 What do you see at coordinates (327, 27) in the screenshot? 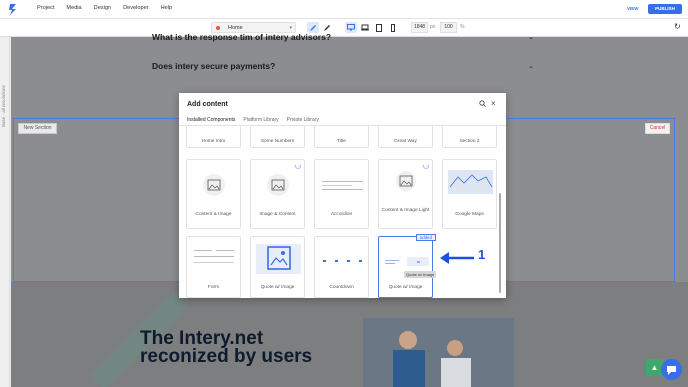
I see `brush-icon` at bounding box center [327, 27].